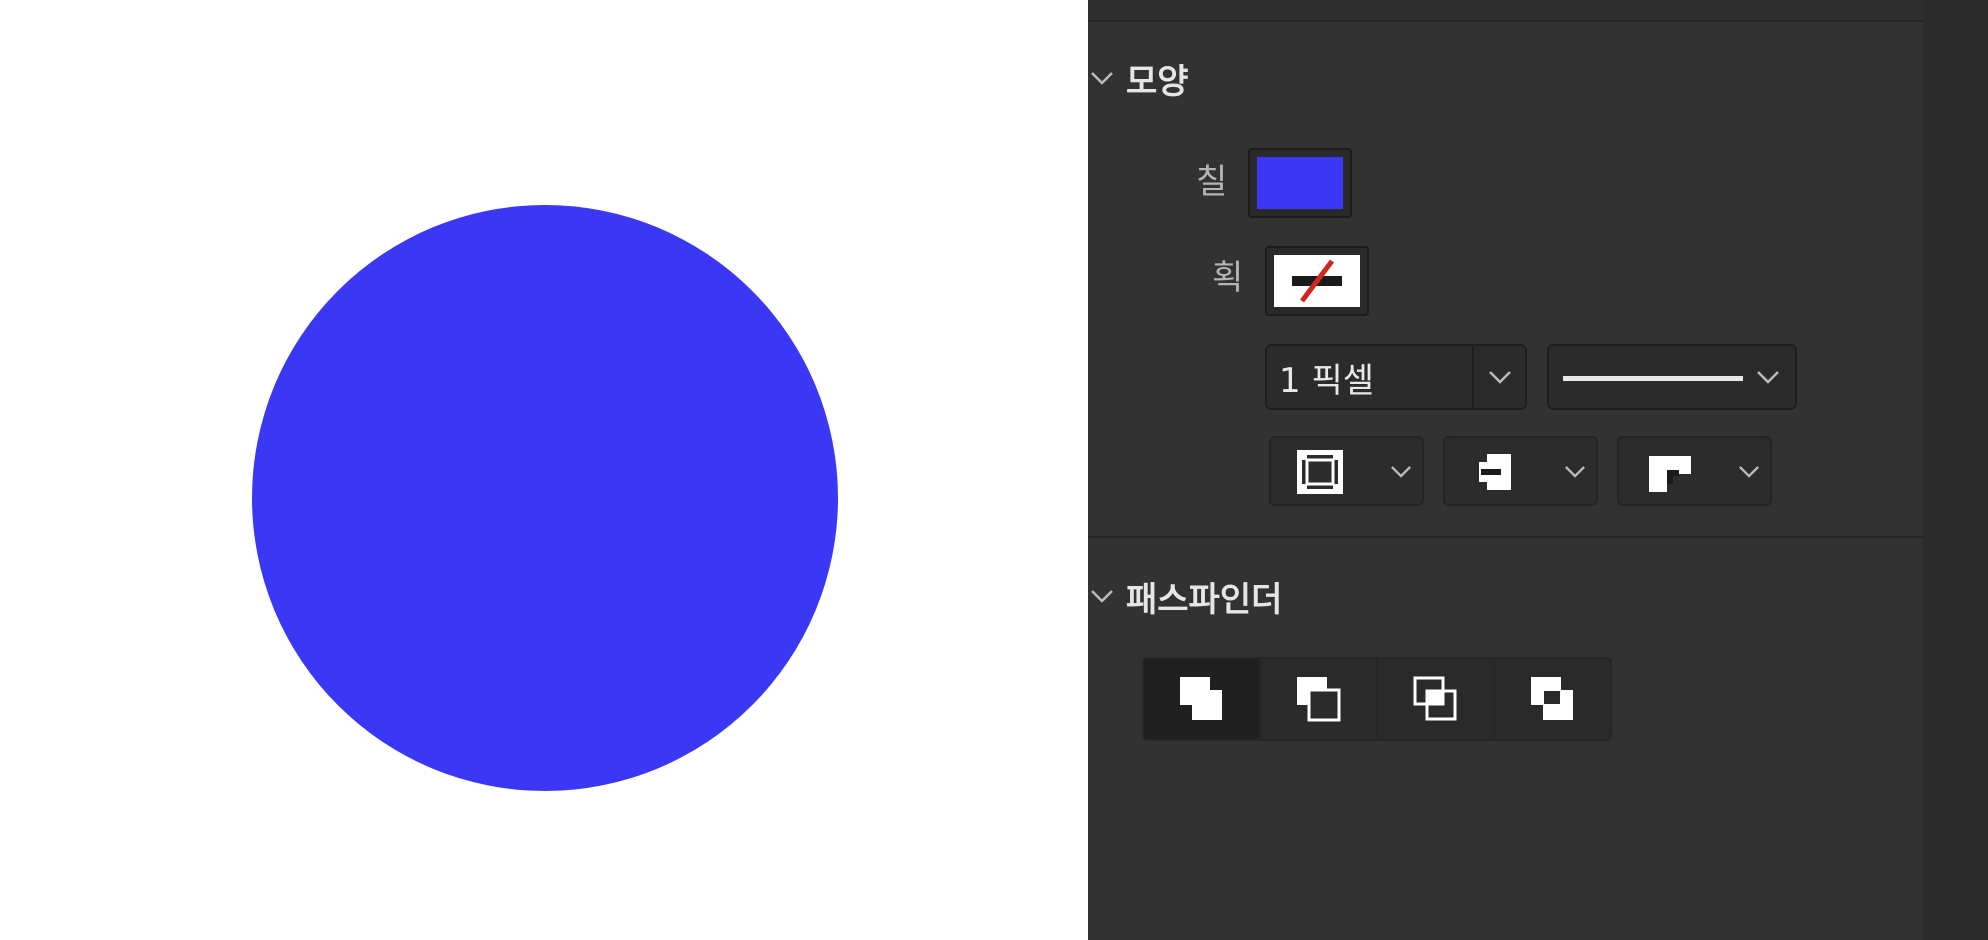  I want to click on pathfinder-exclude-icon, so click(1551, 698).